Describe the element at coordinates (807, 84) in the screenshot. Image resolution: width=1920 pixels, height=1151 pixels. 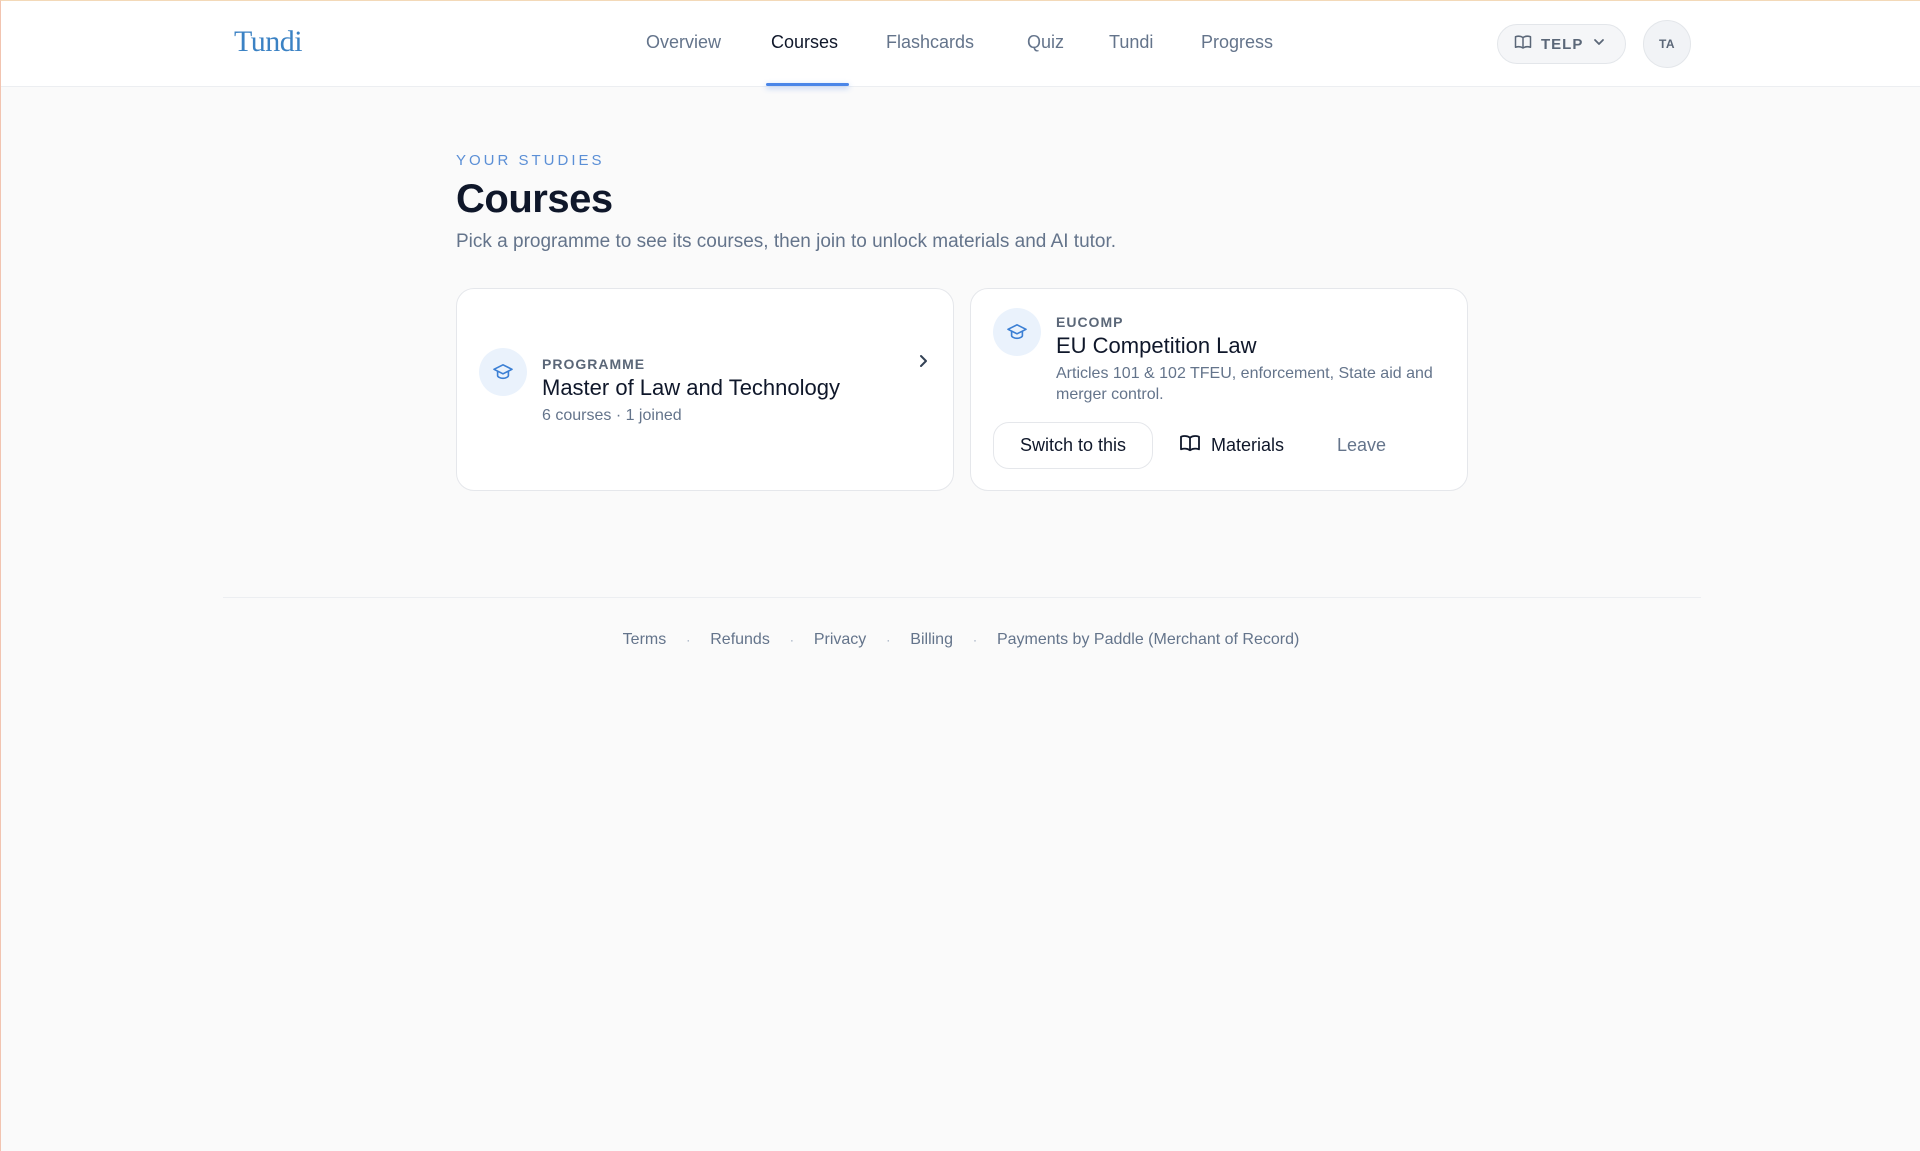
I see `active-tab-indicator` at that location.